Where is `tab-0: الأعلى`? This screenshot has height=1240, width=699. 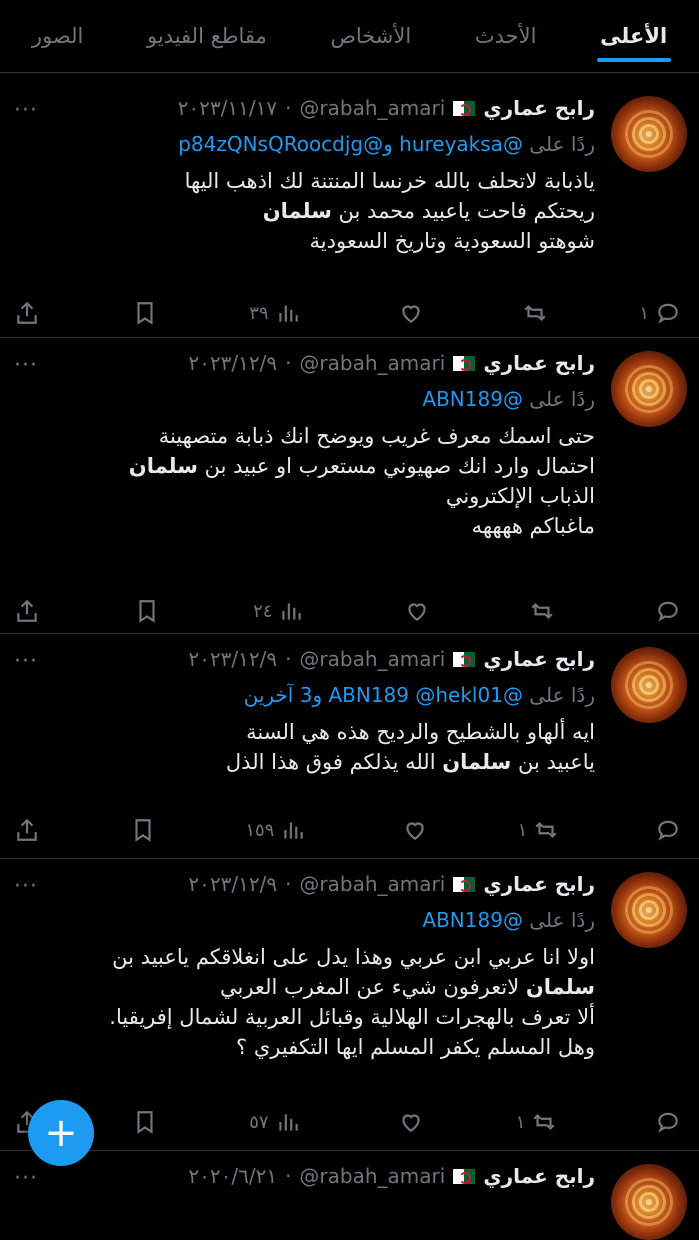
tab-0: الأعلى is located at coordinates (633, 36).